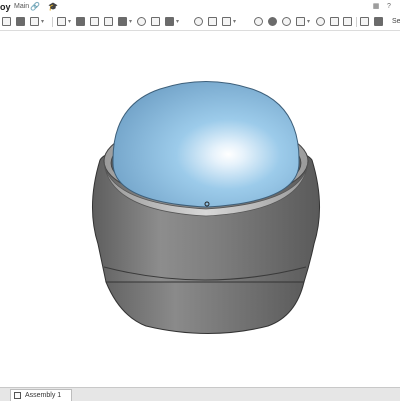 Image resolution: width=400 pixels, height=401 pixels. What do you see at coordinates (200, 7) in the screenshot?
I see `title-bar: oy Main 🔗 🎓 ▦ ?` at bounding box center [200, 7].